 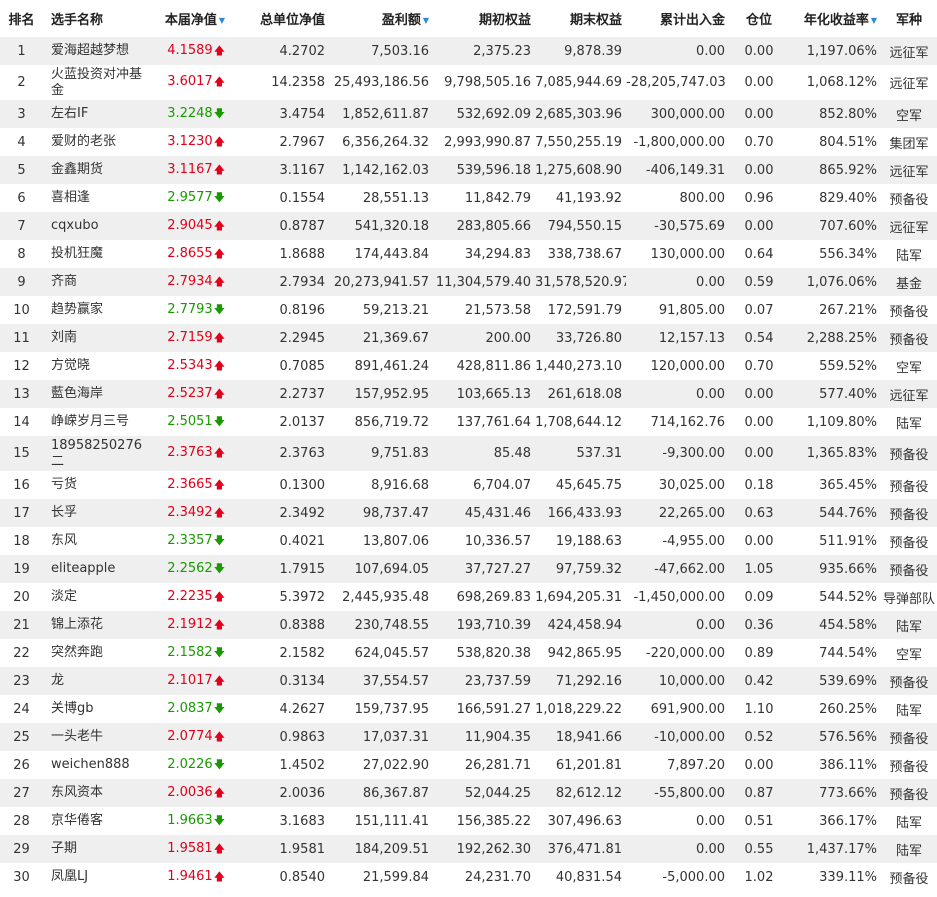 What do you see at coordinates (381, 597) in the screenshot?
I see `profit-cell: 2,445,935.48` at bounding box center [381, 597].